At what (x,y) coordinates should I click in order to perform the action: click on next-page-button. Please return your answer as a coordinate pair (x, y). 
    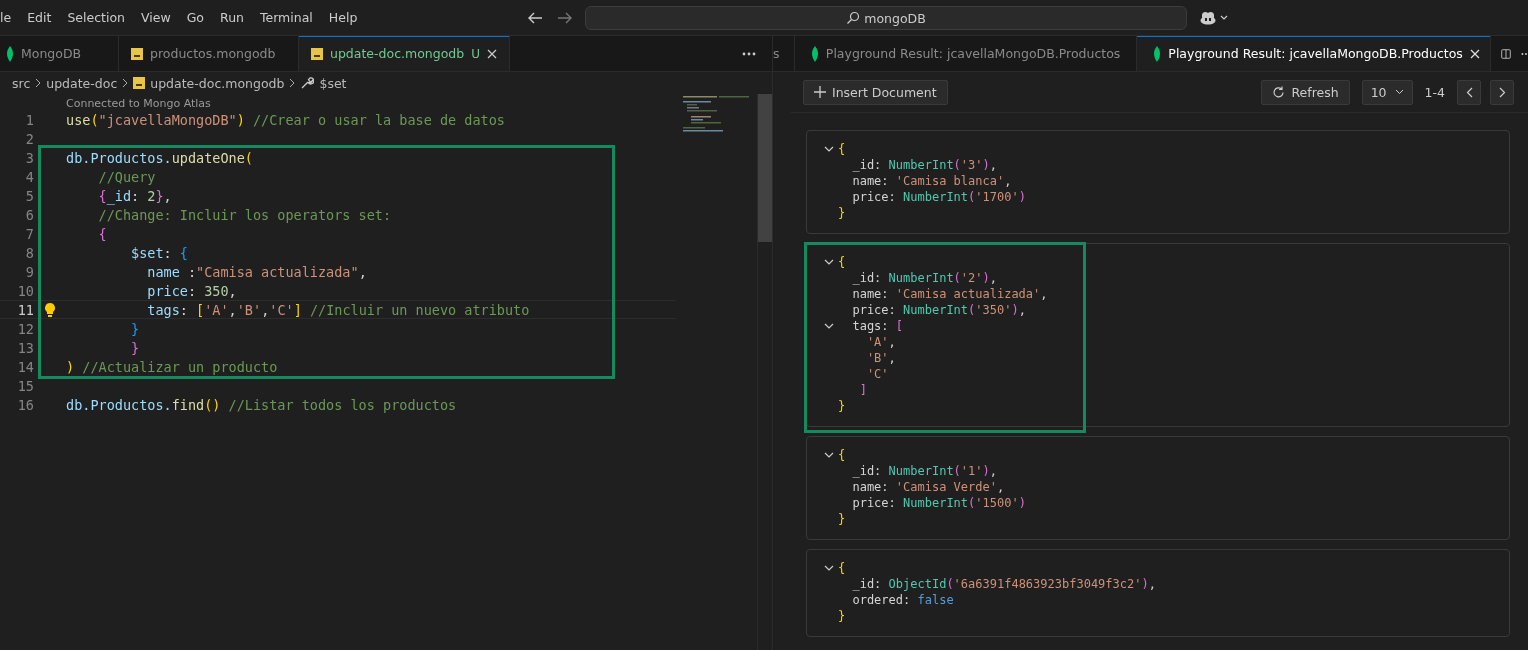
    Looking at the image, I should click on (1502, 92).